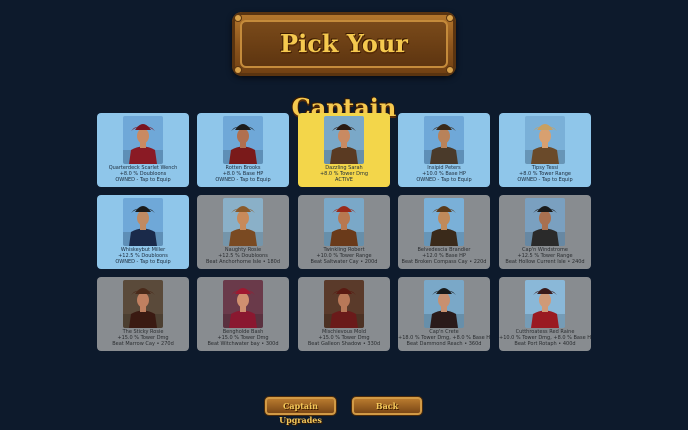  Describe the element at coordinates (243, 344) in the screenshot. I see `captain-status: Beat Witchwater bay • 300d` at that location.